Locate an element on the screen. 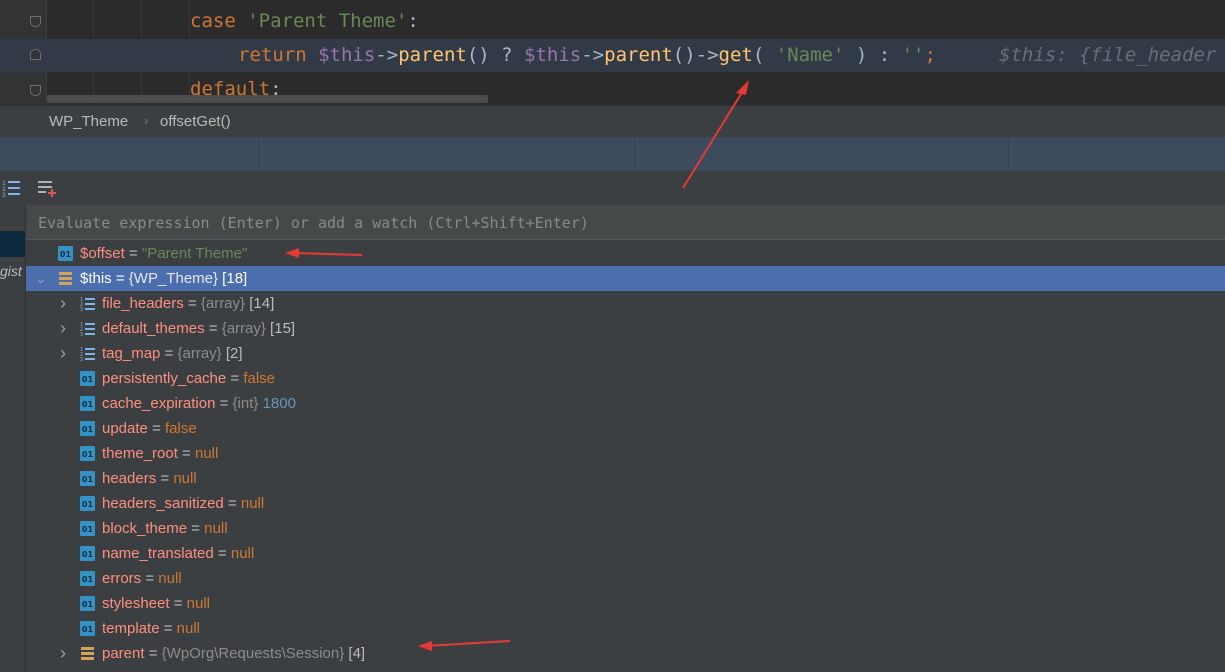 The width and height of the screenshot is (1225, 672). svg-text: 3 is located at coordinates (81, 334).